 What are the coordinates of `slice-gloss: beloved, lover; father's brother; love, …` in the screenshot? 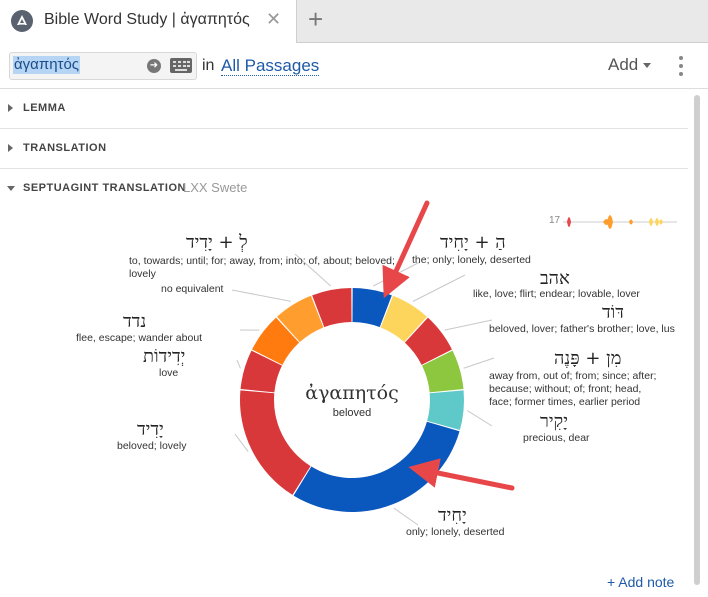 It's located at (582, 329).